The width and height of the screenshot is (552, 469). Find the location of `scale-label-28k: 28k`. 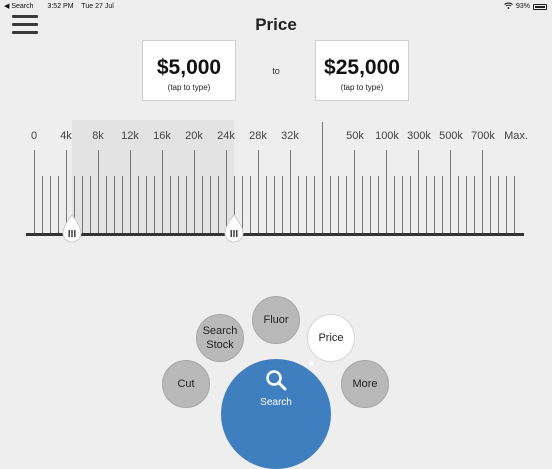

scale-label-28k: 28k is located at coordinates (258, 136).